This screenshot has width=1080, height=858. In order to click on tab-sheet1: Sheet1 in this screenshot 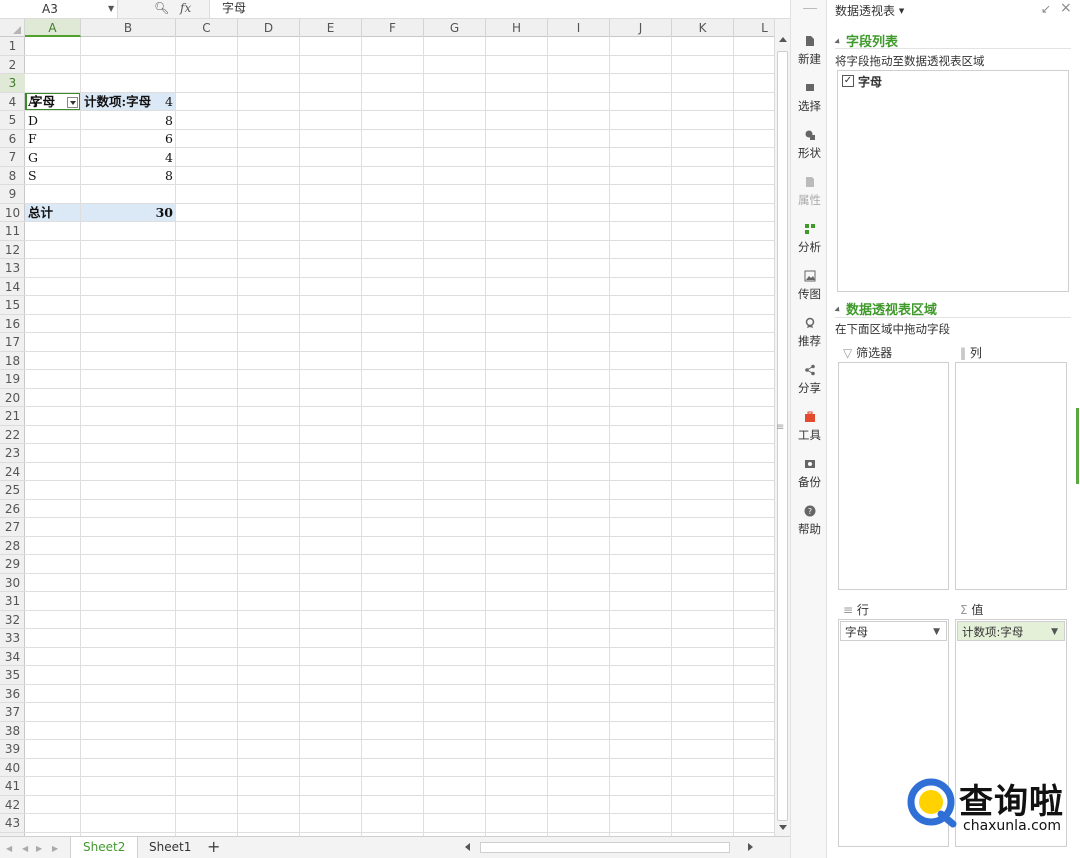, I will do `click(170, 847)`.